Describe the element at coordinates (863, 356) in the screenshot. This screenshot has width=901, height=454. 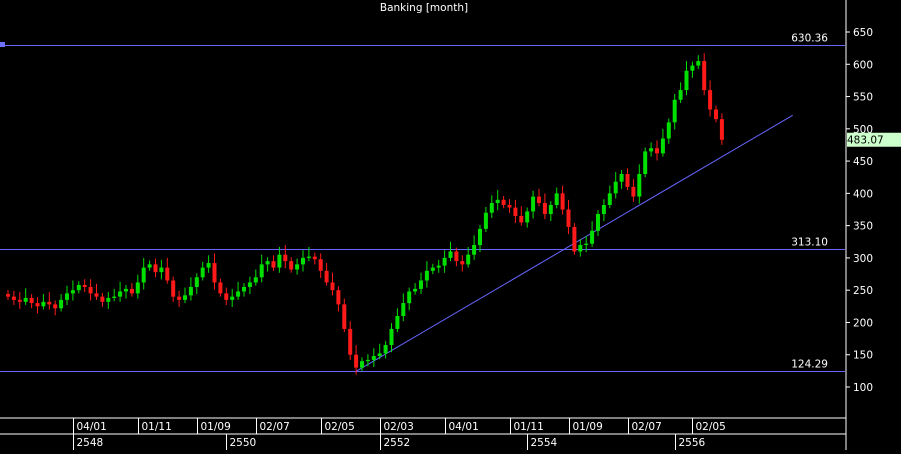
I see `y-tick-label: 150` at that location.